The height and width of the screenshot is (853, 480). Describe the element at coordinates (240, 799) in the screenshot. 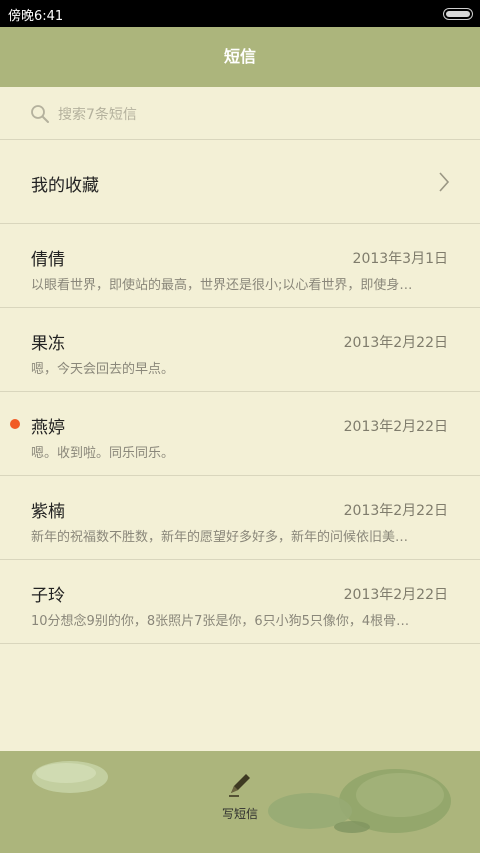

I see `compose-button: 写短信` at that location.